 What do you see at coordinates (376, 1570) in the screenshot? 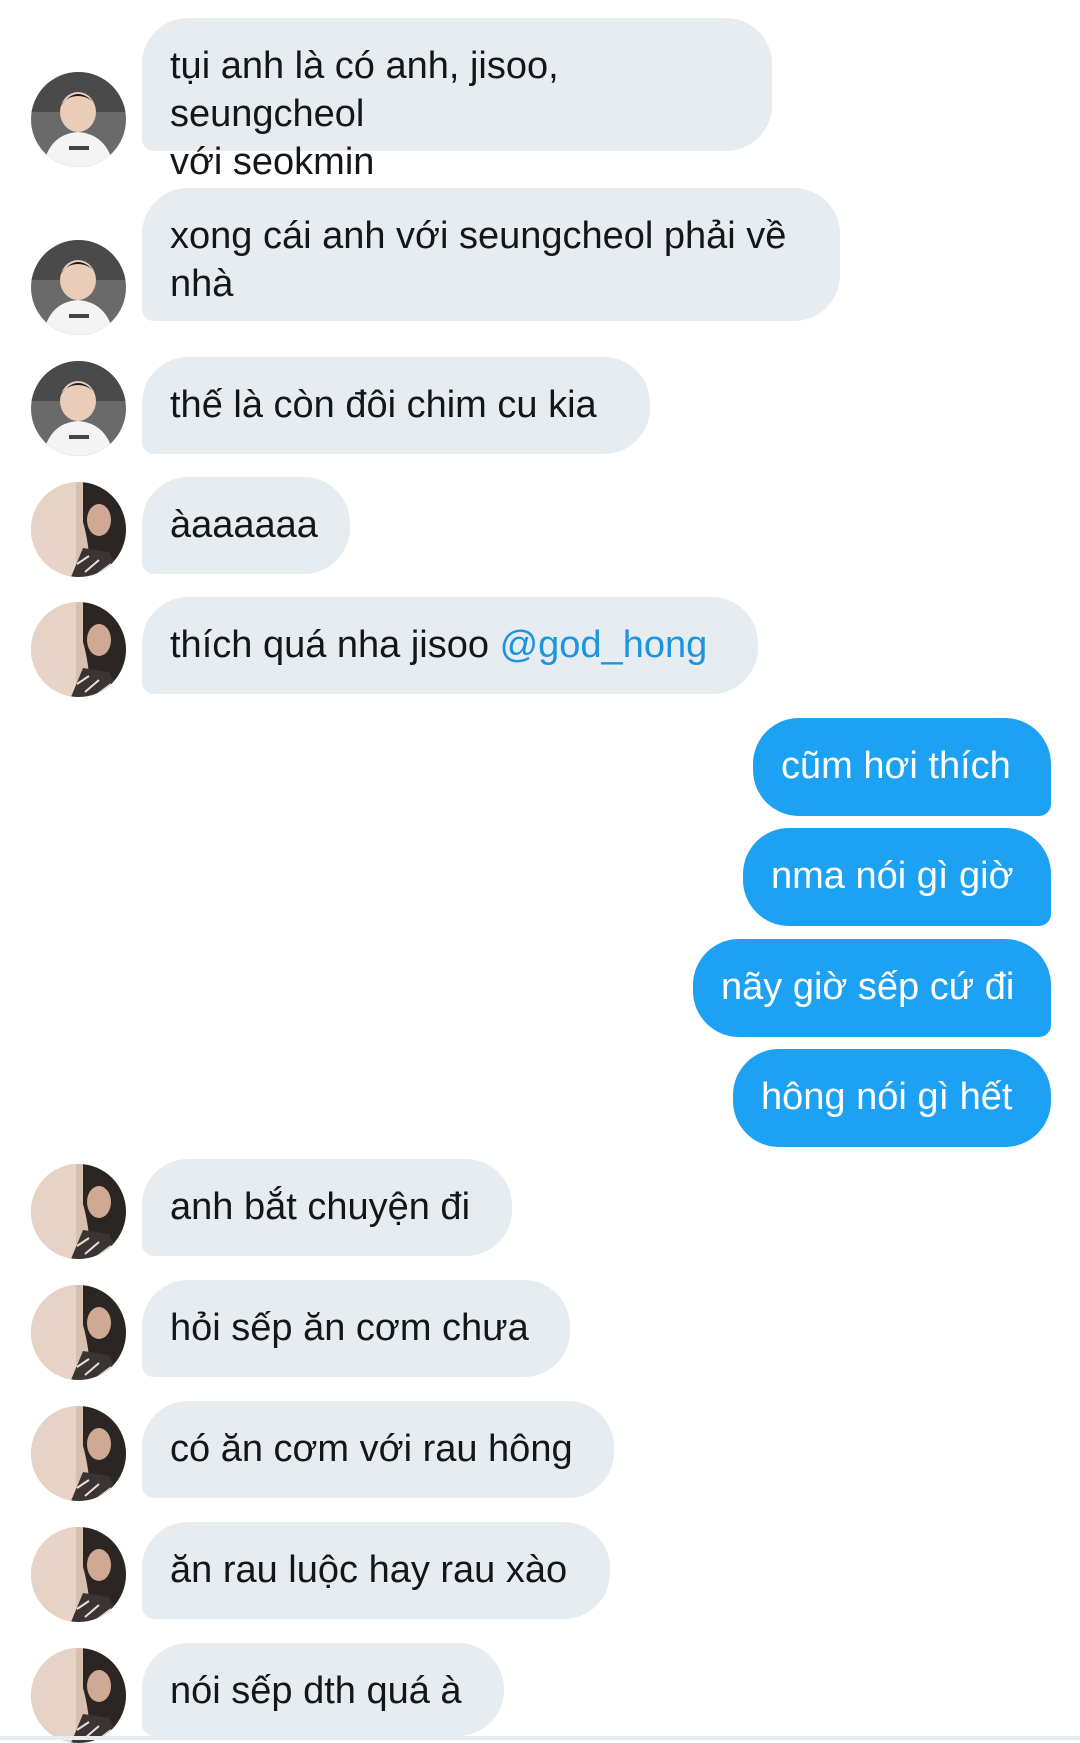
I see `message-bubble: ăn rau luộc hay rau xào` at bounding box center [376, 1570].